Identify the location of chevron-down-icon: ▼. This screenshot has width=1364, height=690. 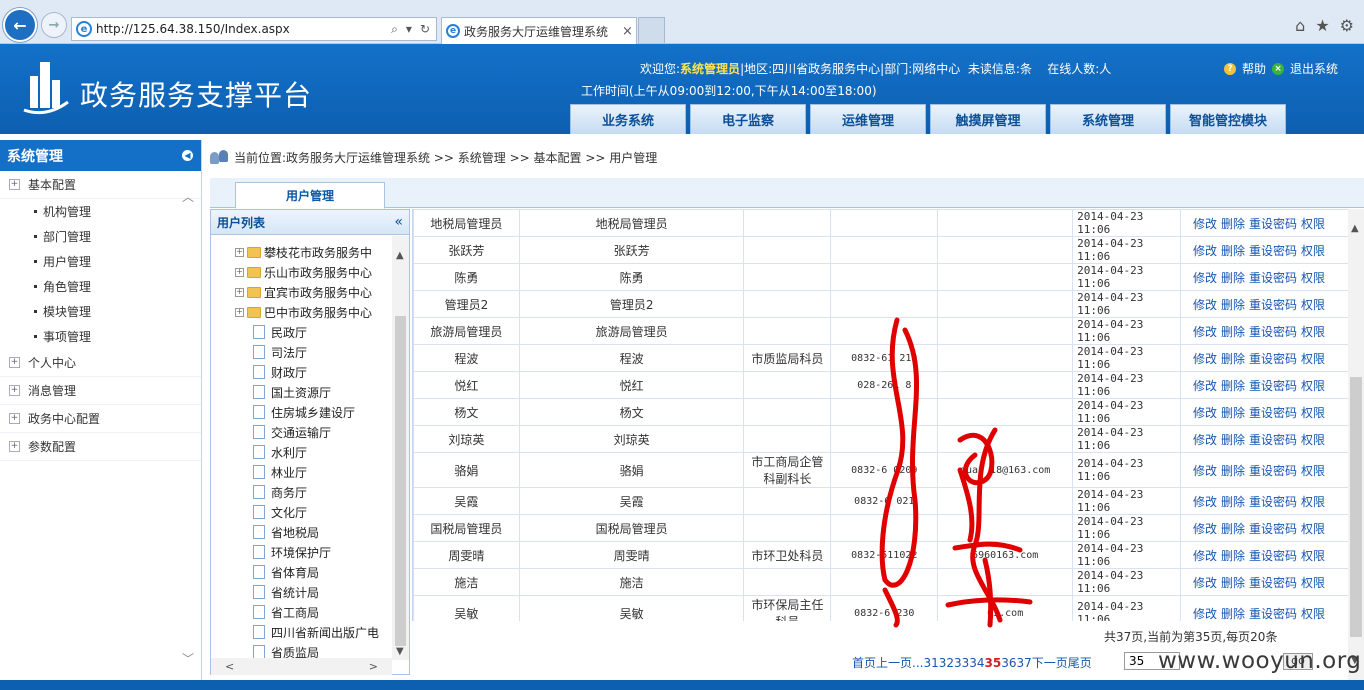
(400, 651).